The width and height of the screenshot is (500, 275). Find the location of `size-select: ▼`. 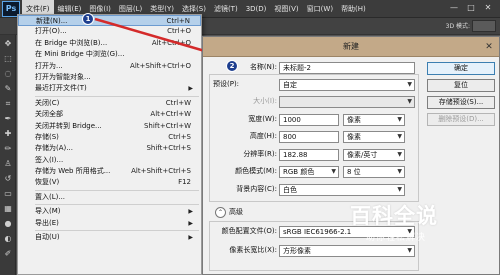

size-select: ▼ is located at coordinates (347, 102).